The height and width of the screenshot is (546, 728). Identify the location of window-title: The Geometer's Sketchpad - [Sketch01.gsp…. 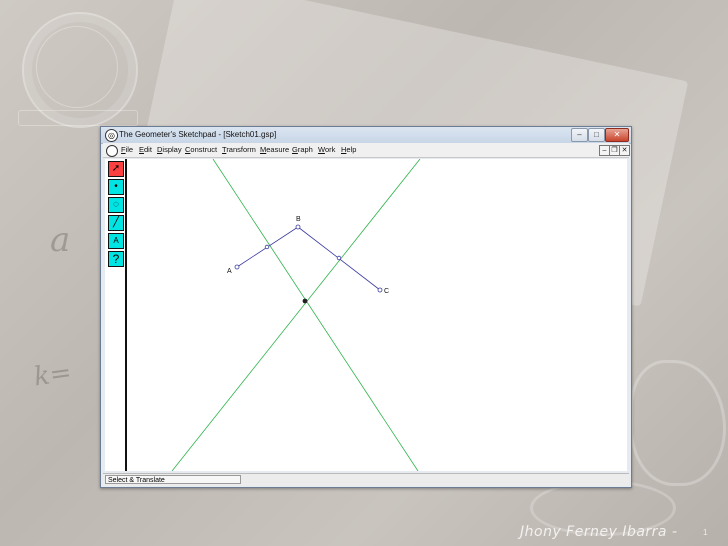
(198, 134).